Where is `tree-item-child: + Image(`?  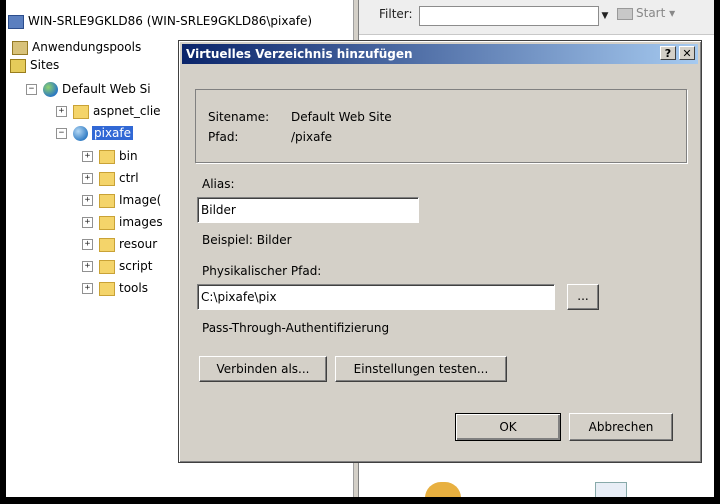
tree-item-child: + Image( is located at coordinates (121, 200).